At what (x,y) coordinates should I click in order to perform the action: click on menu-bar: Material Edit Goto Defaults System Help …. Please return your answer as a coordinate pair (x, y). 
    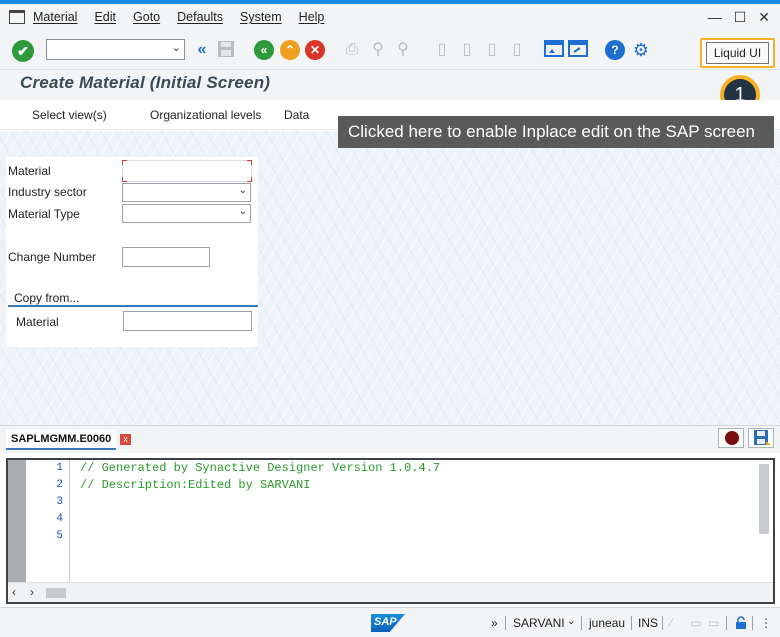
    Looking at the image, I should click on (390, 17).